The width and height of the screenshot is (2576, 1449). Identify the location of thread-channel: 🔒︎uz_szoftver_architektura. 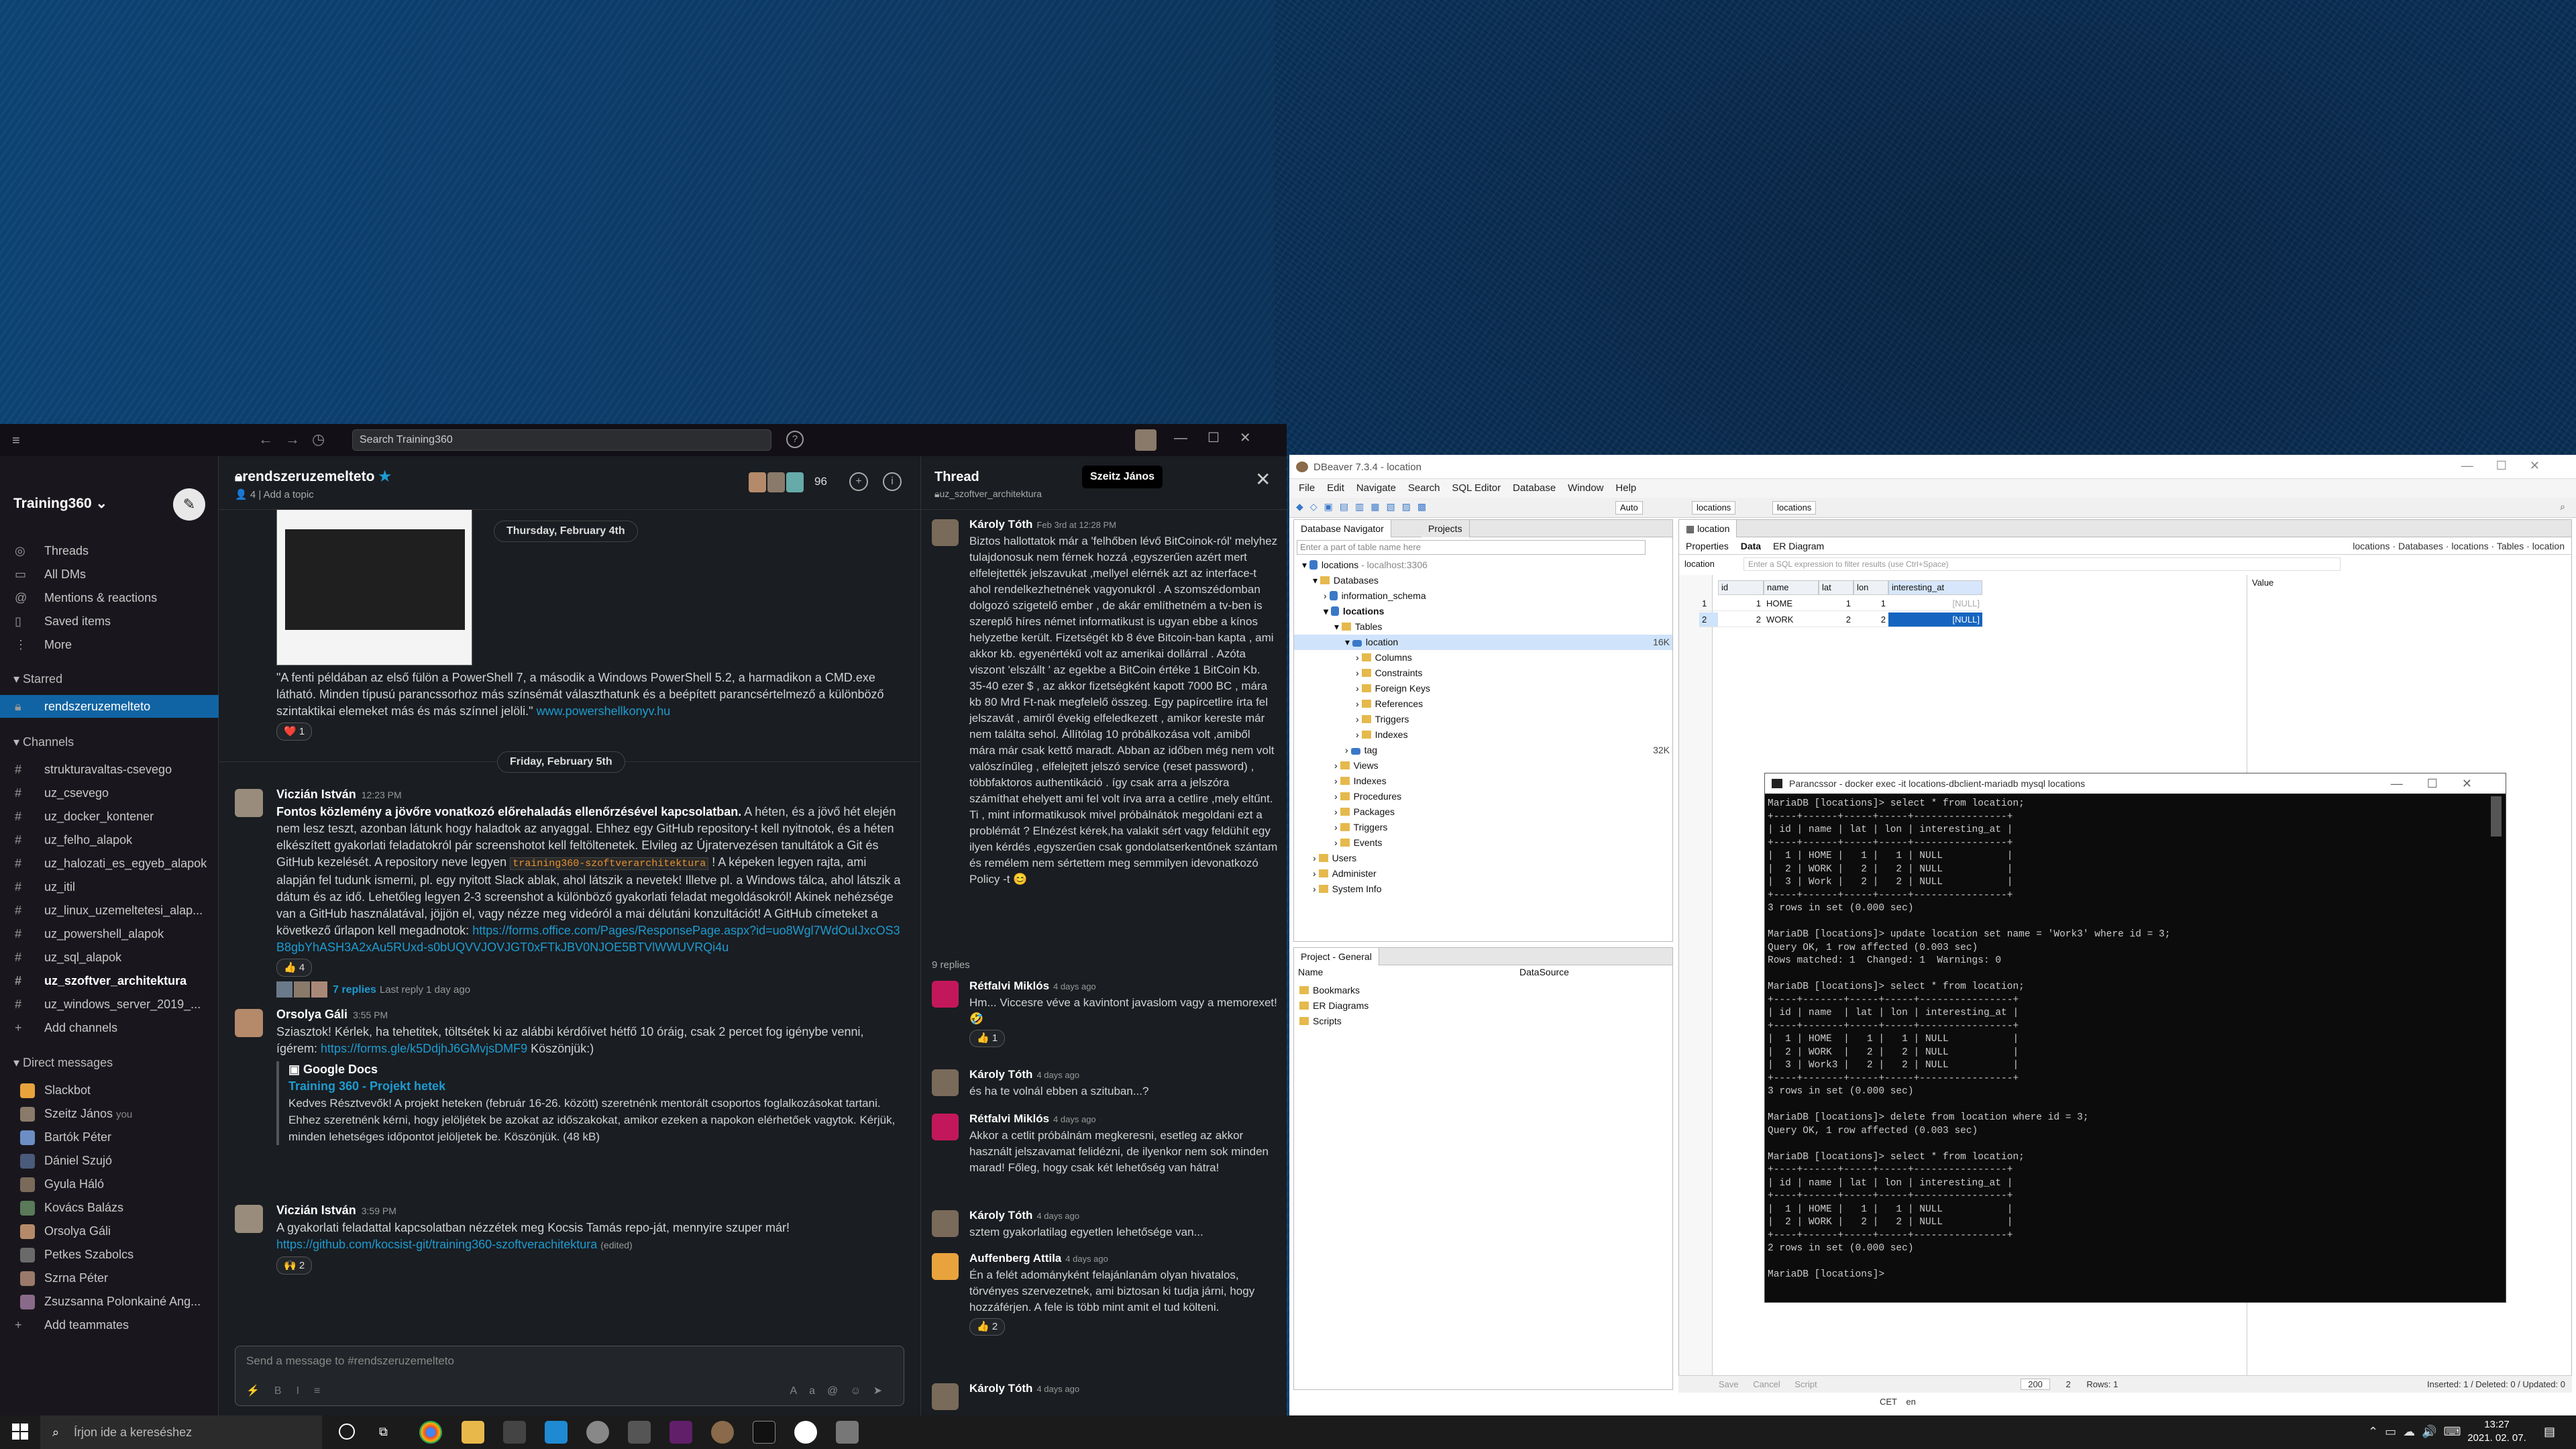
(988, 494).